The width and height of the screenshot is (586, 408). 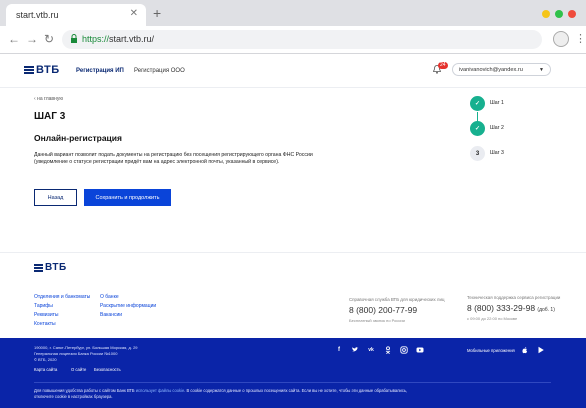 What do you see at coordinates (46, 315) in the screenshot?
I see `footer-link-requisites: Реквизиты` at bounding box center [46, 315].